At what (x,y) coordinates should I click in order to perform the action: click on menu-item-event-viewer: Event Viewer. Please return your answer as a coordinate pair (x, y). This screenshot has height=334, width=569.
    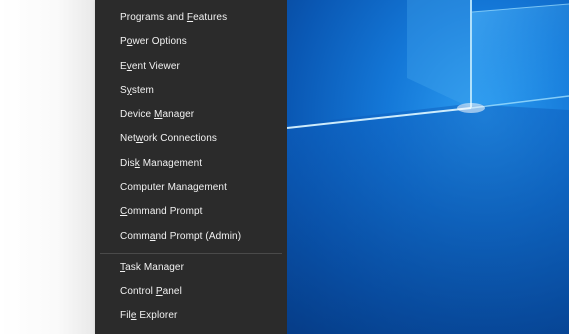
    Looking at the image, I should click on (191, 67).